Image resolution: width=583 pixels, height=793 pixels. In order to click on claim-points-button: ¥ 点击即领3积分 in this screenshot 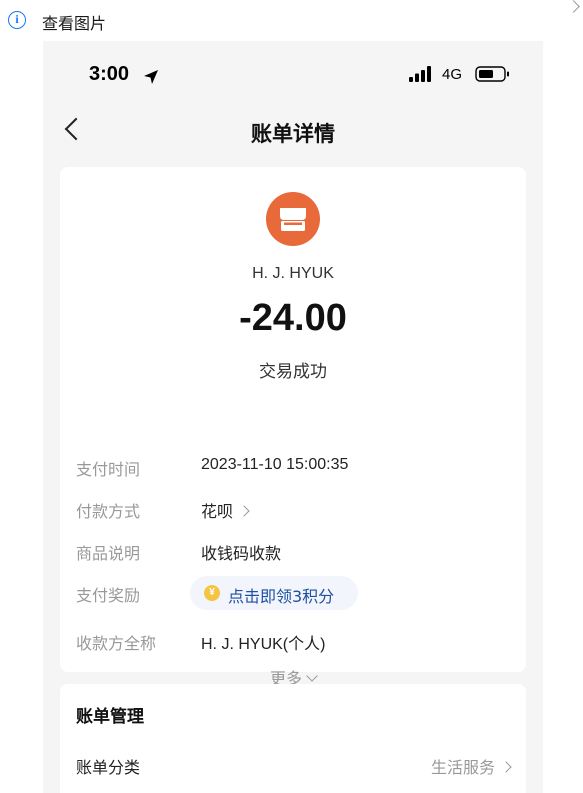, I will do `click(274, 593)`.